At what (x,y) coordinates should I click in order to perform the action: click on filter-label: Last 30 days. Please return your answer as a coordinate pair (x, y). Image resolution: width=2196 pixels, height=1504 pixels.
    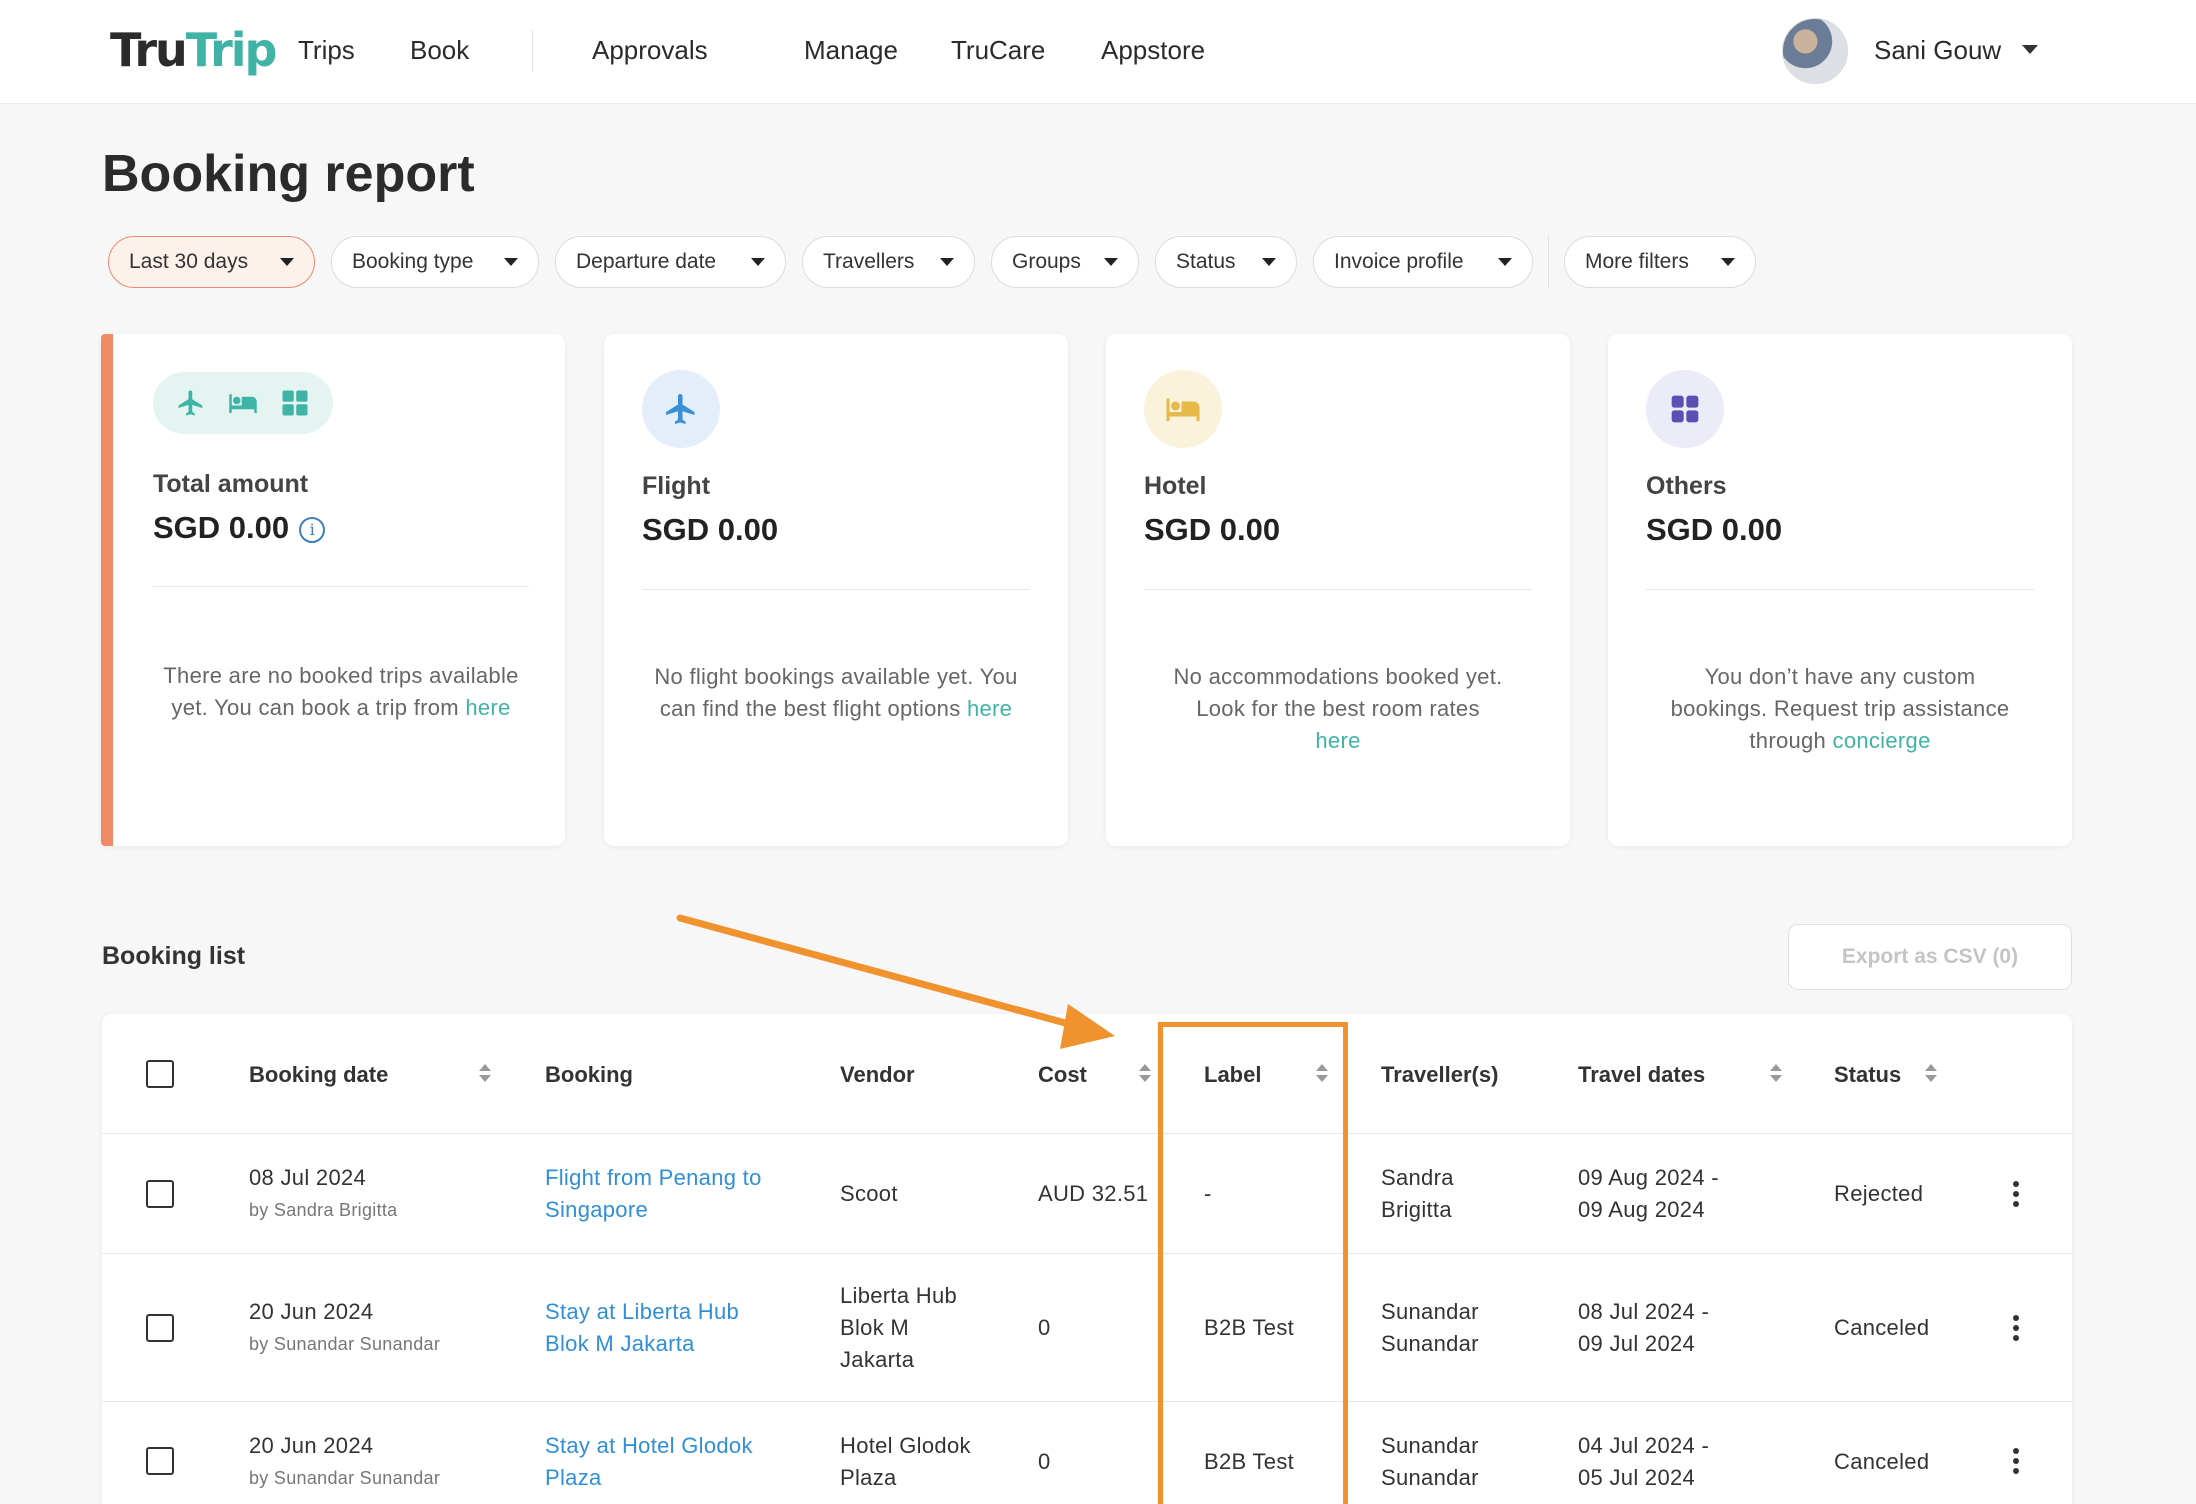
    Looking at the image, I should click on (189, 261).